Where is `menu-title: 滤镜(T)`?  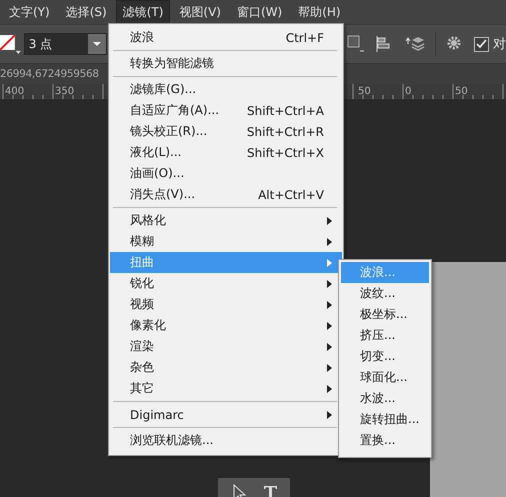
menu-title: 滤镜(T) is located at coordinates (143, 12).